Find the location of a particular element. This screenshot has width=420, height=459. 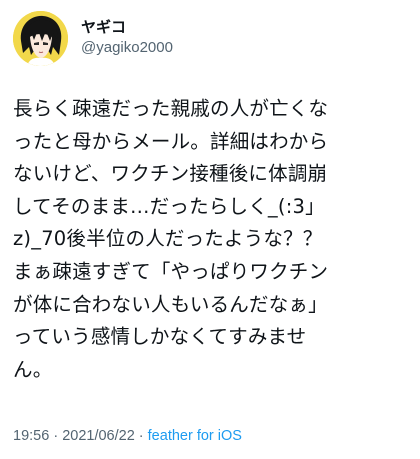

user-names: ヤギコ @yagiko2000 is located at coordinates (127, 38).